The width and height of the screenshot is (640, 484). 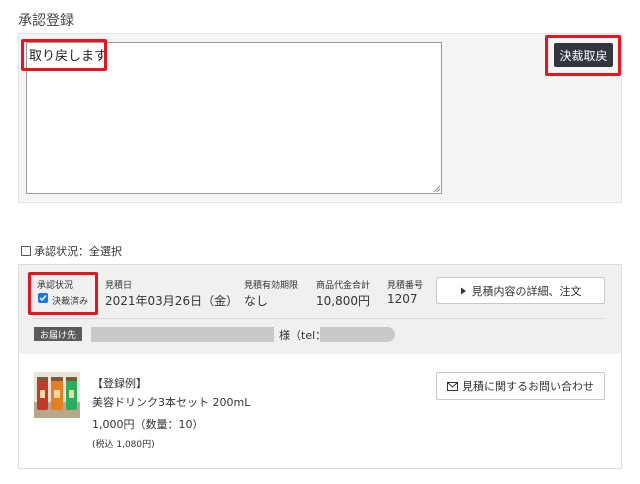 I want to click on date-value: 2021年03月26日（金）, so click(x=172, y=301).